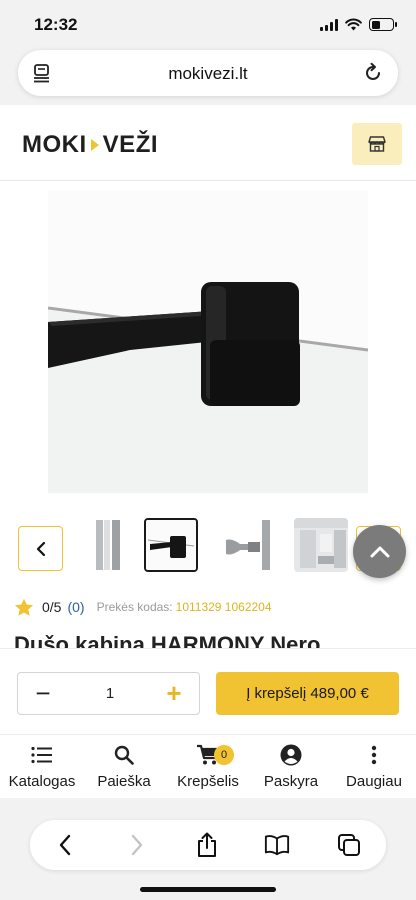  Describe the element at coordinates (94, 145) in the screenshot. I see `logo-arrow-icon` at that location.